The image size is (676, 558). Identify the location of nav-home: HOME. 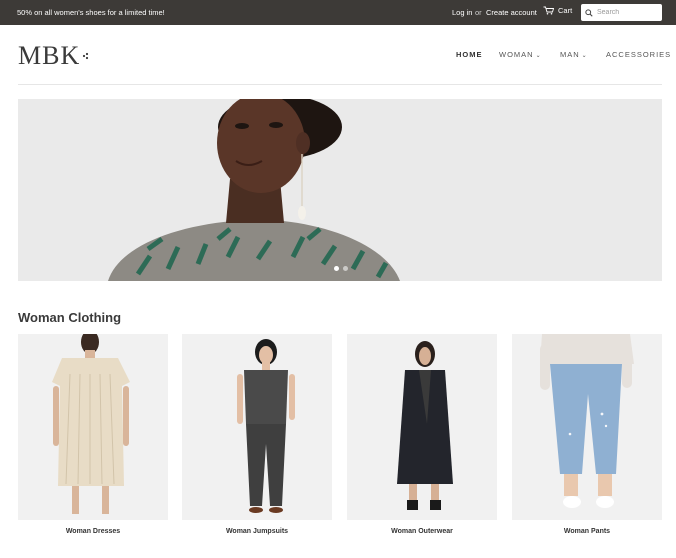
(469, 54).